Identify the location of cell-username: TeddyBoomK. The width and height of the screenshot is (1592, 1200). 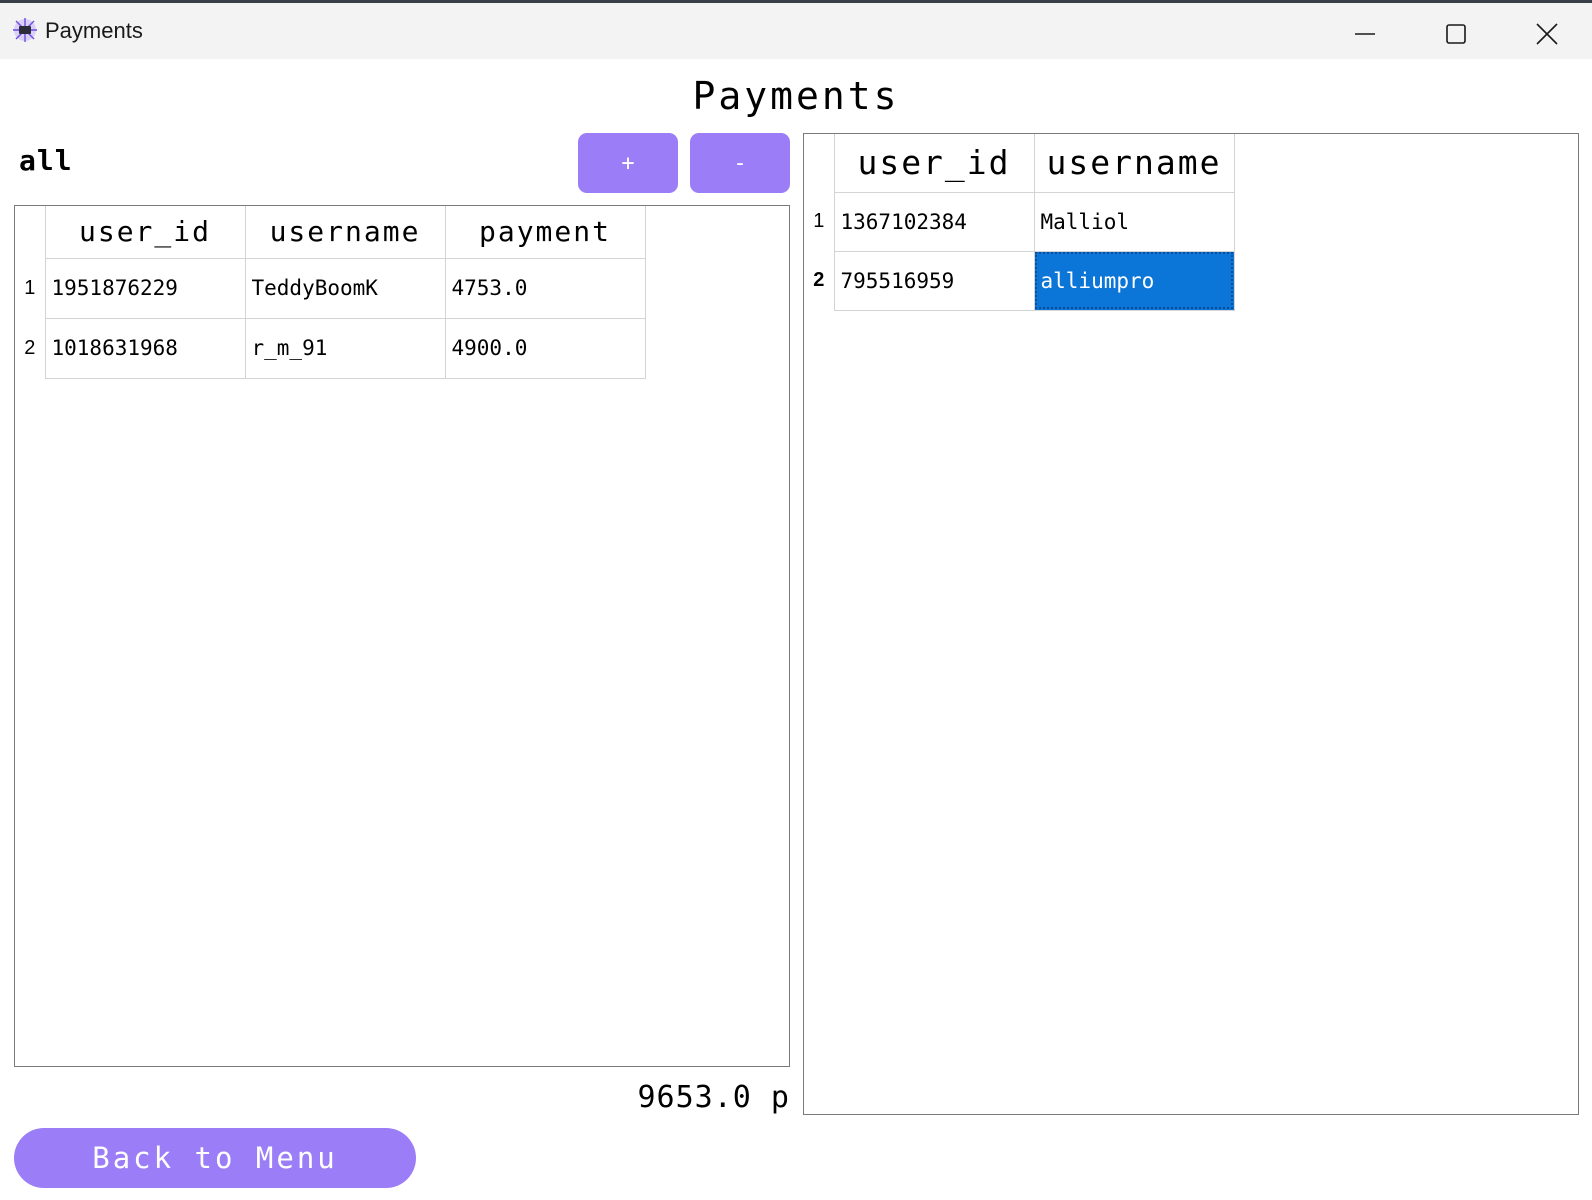
(345, 288).